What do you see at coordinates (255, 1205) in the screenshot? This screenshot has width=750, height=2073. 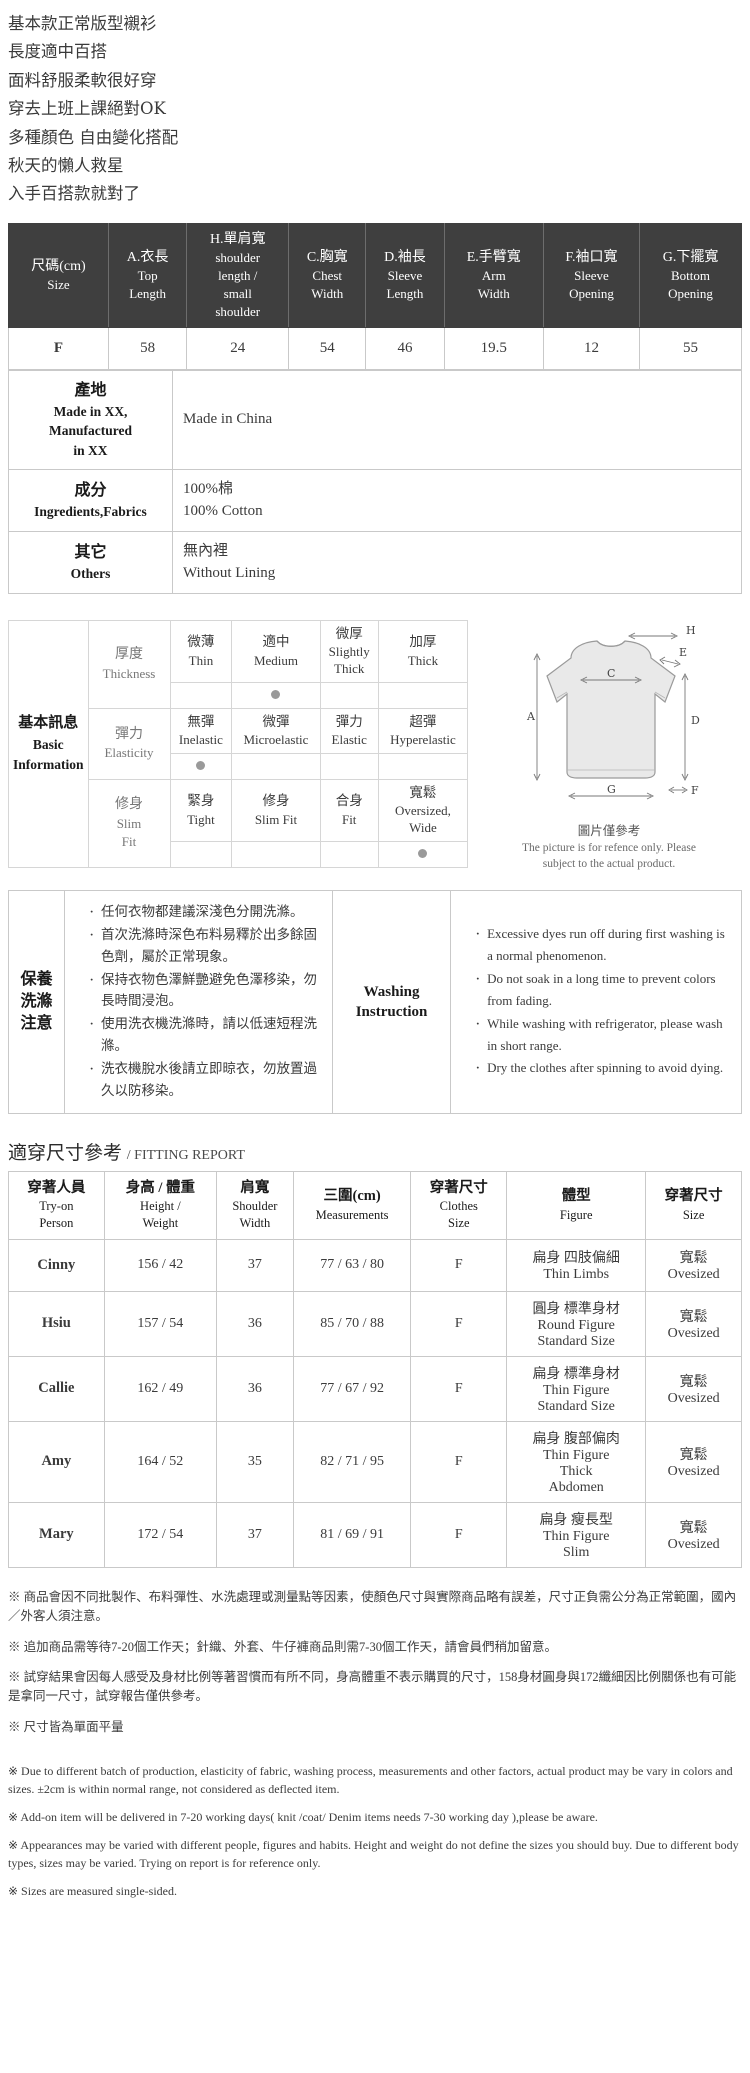 I see `fitting-header-cell: 肩寬 Shoulder Width` at bounding box center [255, 1205].